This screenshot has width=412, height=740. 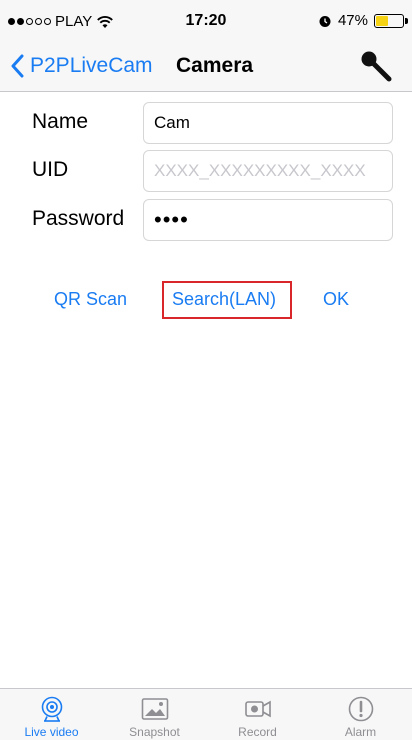 What do you see at coordinates (51, 732) in the screenshot?
I see `tab-live-video-label: Live video` at bounding box center [51, 732].